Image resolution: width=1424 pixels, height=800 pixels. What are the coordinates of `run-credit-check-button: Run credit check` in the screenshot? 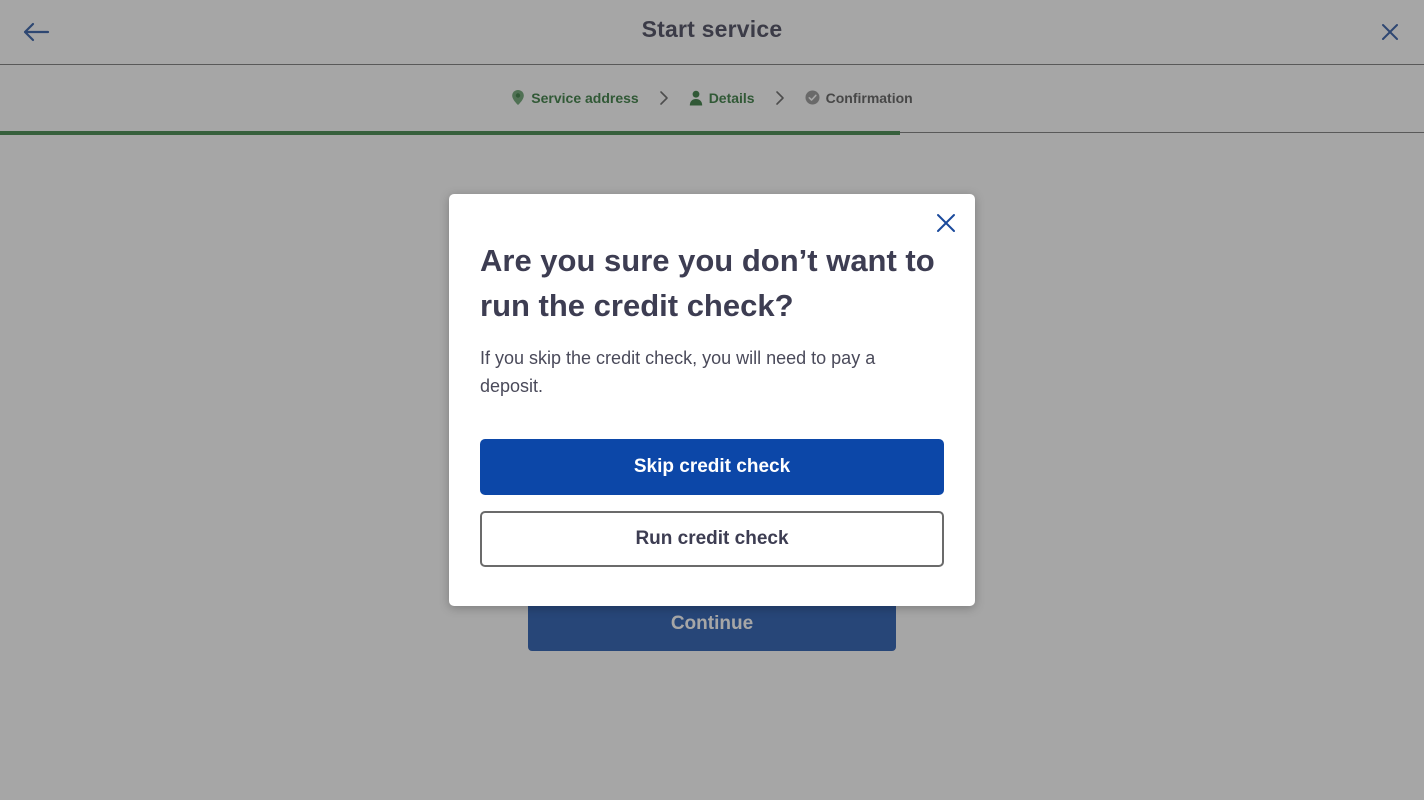 It's located at (712, 539).